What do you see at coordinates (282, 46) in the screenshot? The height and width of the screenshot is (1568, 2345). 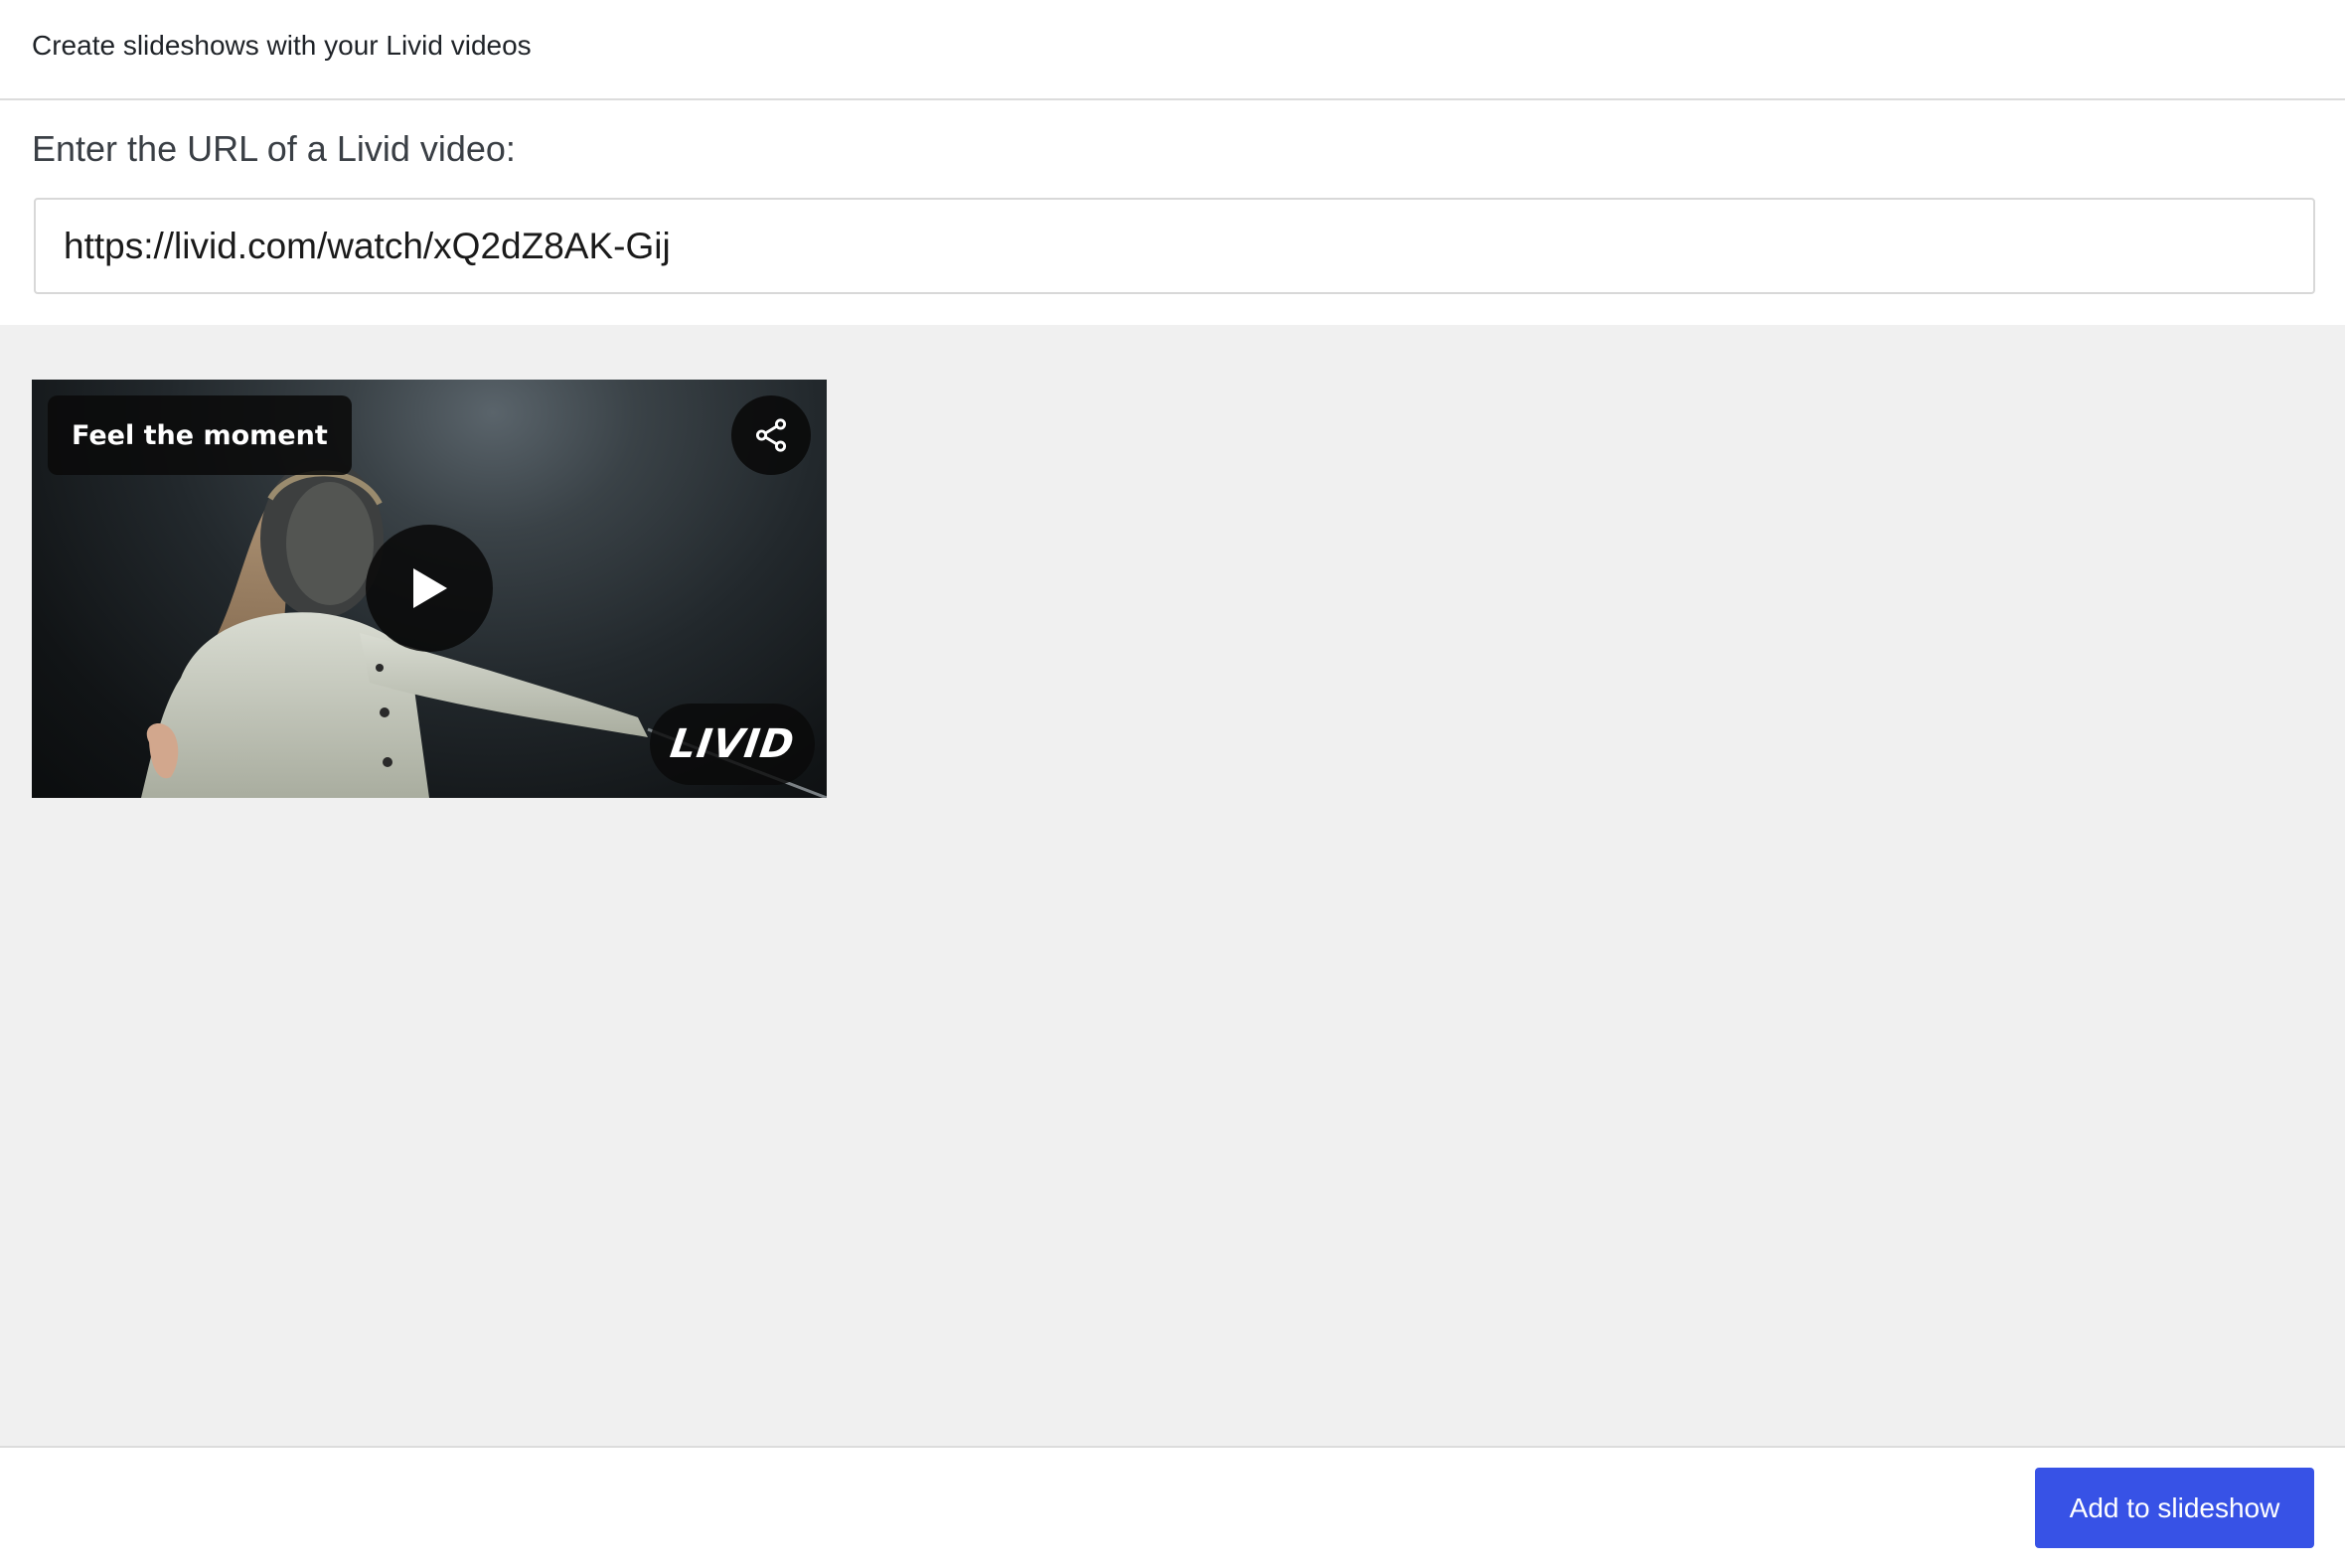 I see `page-title: Create slideshows with your Livid videos` at bounding box center [282, 46].